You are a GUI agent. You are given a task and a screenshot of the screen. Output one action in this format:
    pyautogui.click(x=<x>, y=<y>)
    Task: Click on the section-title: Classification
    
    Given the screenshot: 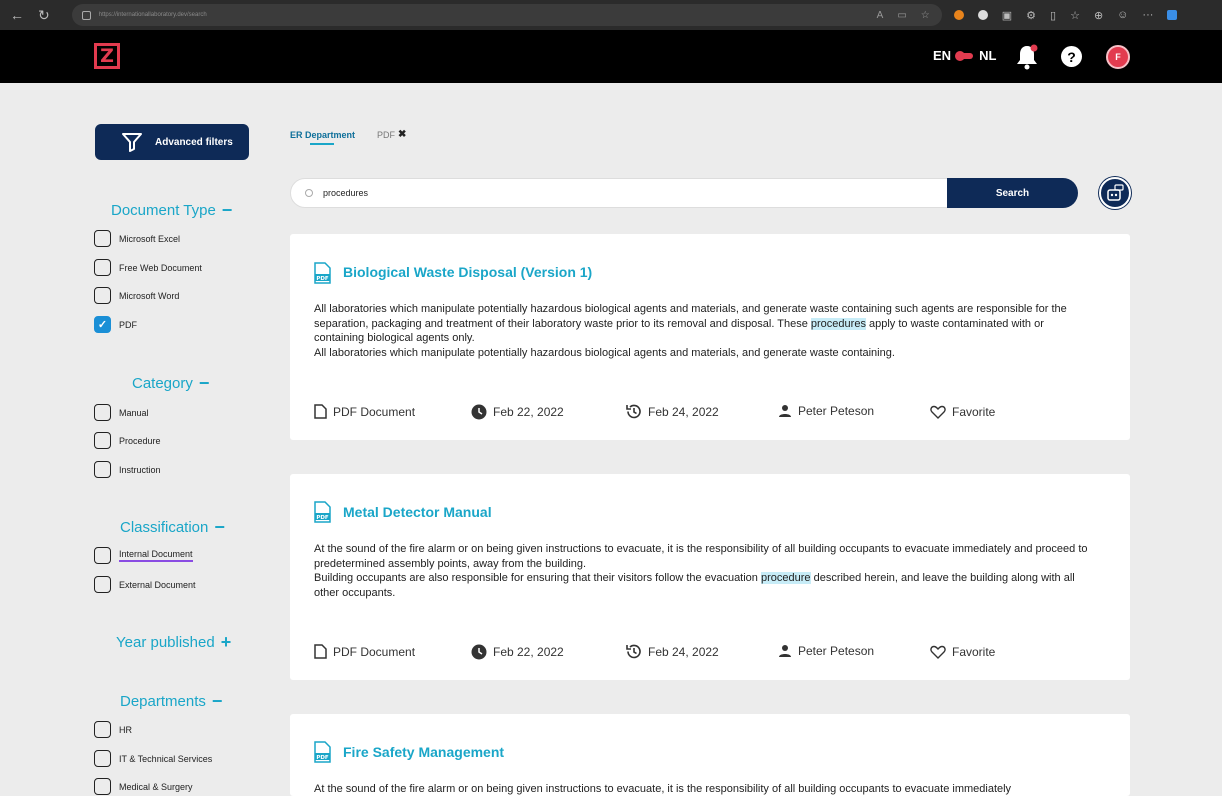 What is the action you would take?
    pyautogui.click(x=164, y=527)
    